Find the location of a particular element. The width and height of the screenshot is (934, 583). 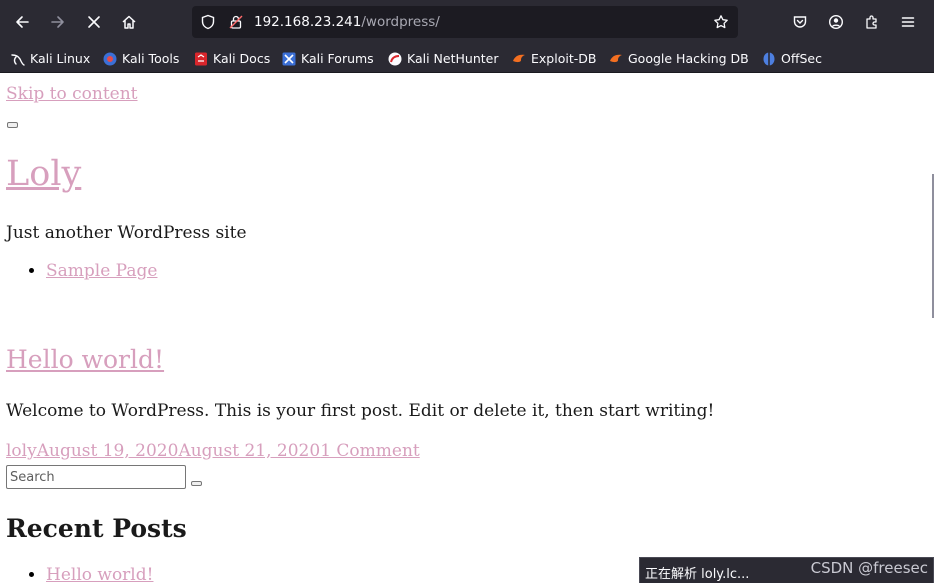

bookmark-exploit-db: Exploit-DB is located at coordinates (553, 58).